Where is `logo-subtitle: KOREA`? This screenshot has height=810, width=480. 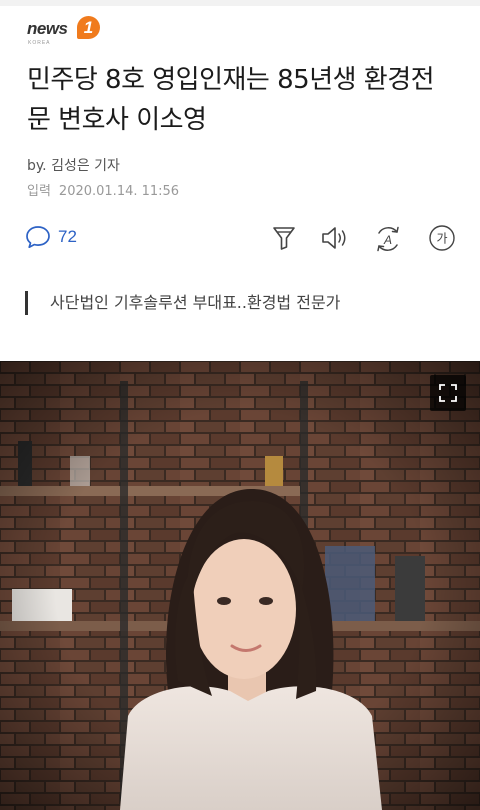
logo-subtitle: KOREA is located at coordinates (39, 43).